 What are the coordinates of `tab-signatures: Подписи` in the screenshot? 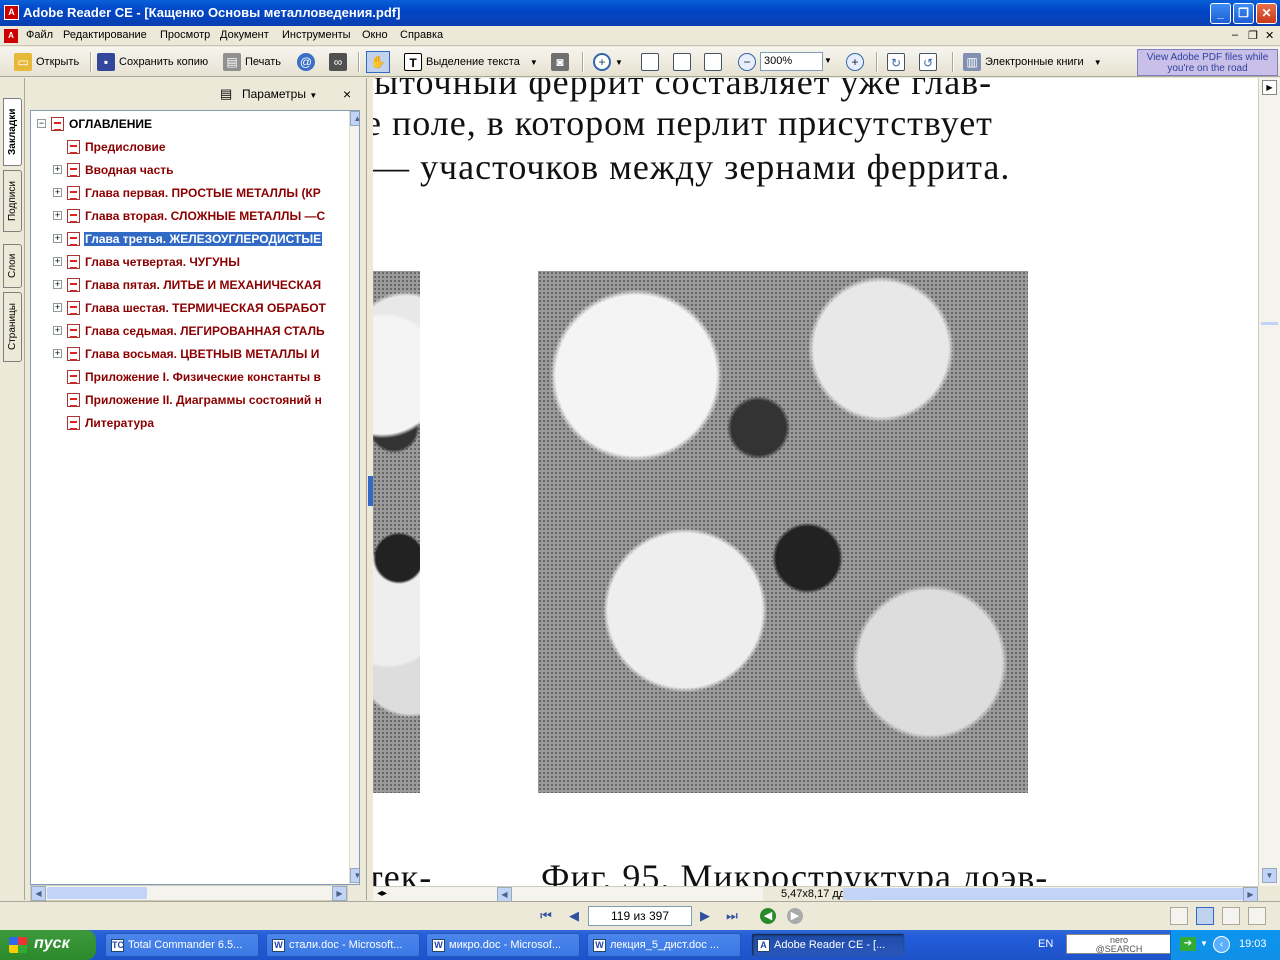 It's located at (12, 201).